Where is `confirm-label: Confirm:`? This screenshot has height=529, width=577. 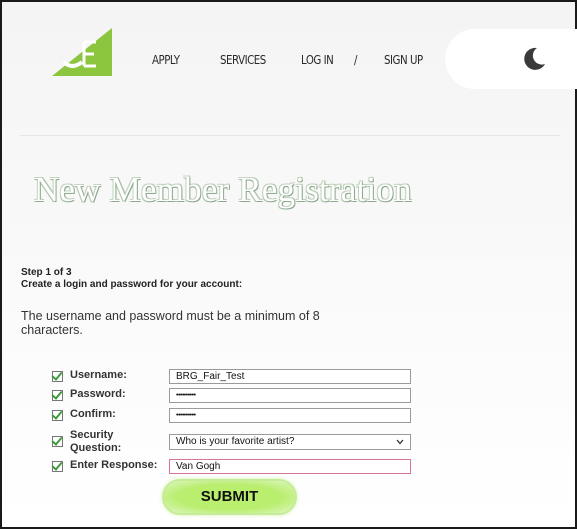 confirm-label: Confirm: is located at coordinates (93, 414).